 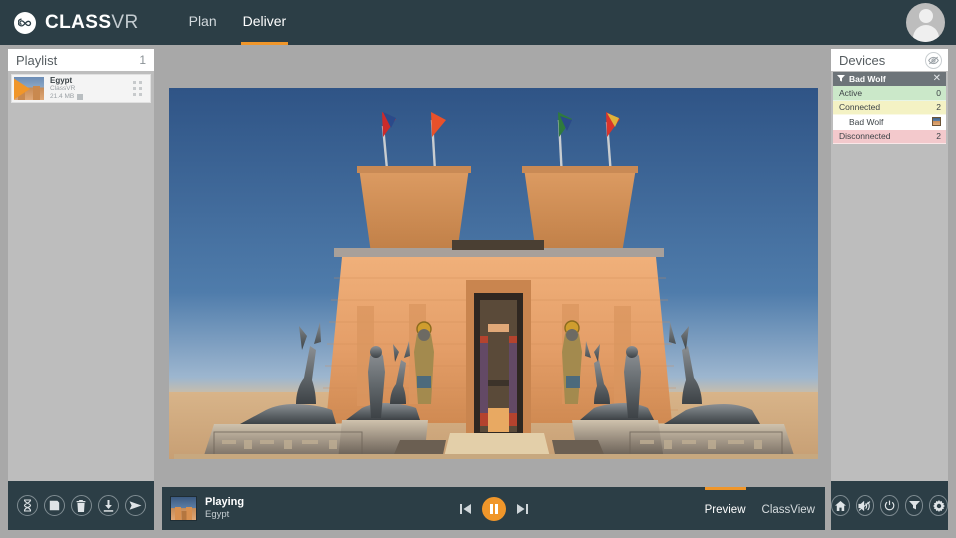 I want to click on list-item: Egypt ClassVR 21.4 MB, so click(x=81, y=88).